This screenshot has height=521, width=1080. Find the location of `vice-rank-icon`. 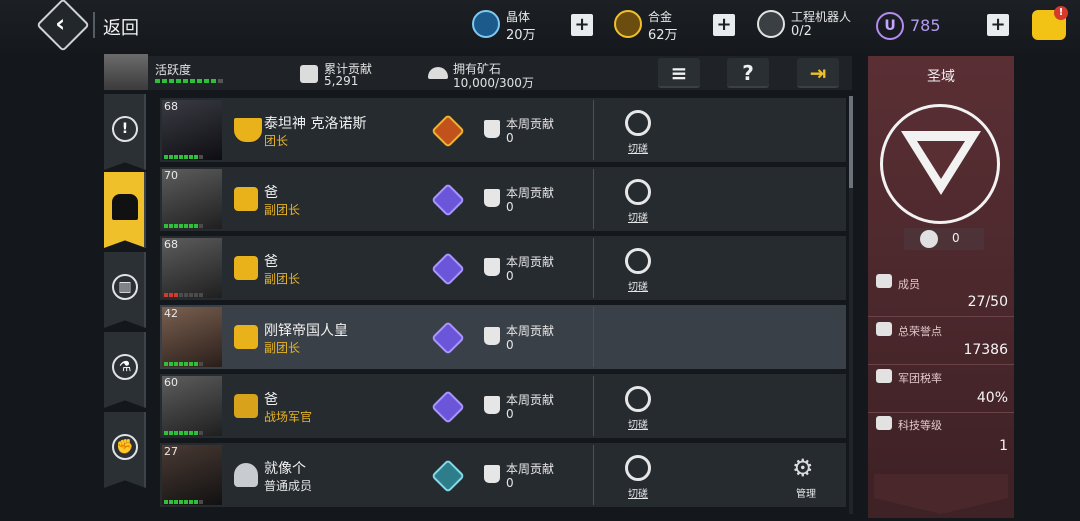

vice-rank-icon is located at coordinates (246, 268).